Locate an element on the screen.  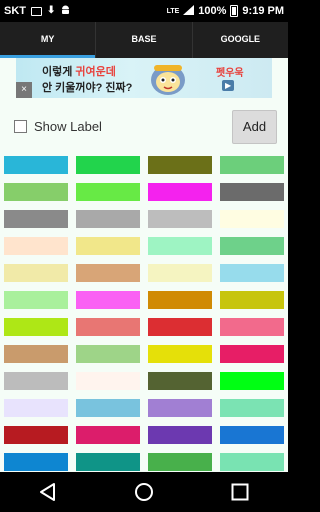
tab-base: BASE is located at coordinates (144, 40).